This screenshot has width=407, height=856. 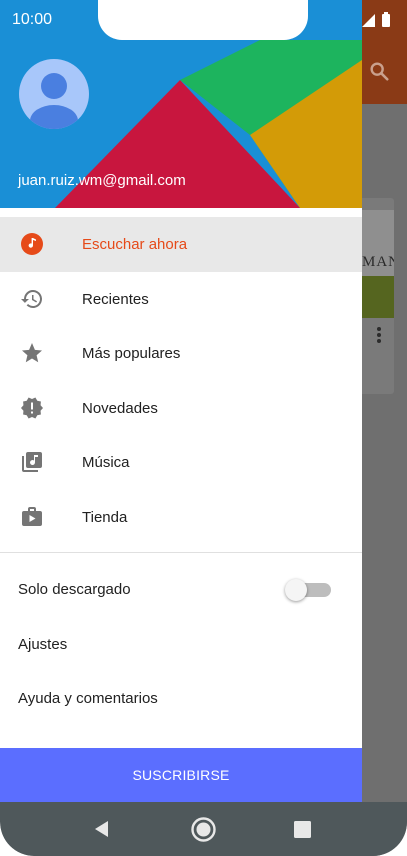 What do you see at coordinates (120, 408) in the screenshot?
I see `menu-item-label: Novedades` at bounding box center [120, 408].